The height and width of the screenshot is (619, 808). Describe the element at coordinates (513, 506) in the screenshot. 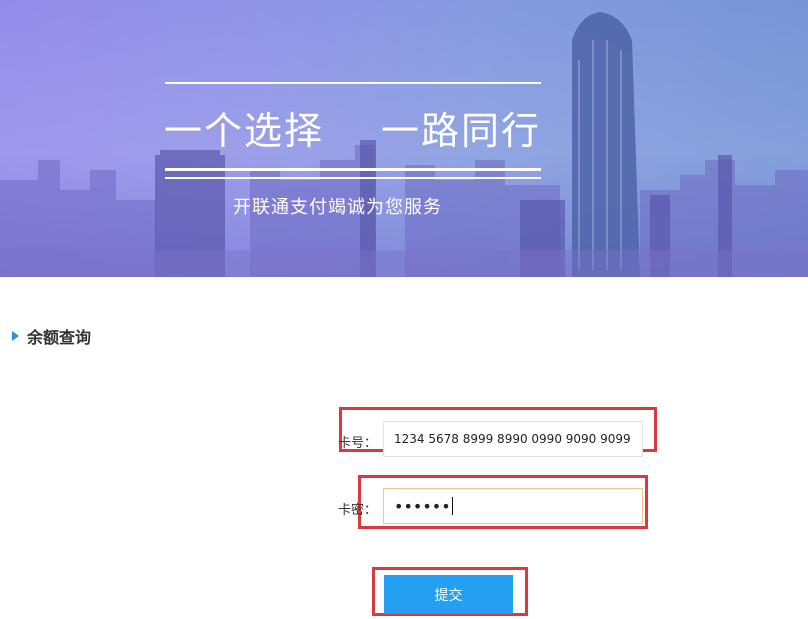

I see `card-password-input: ••••••` at that location.